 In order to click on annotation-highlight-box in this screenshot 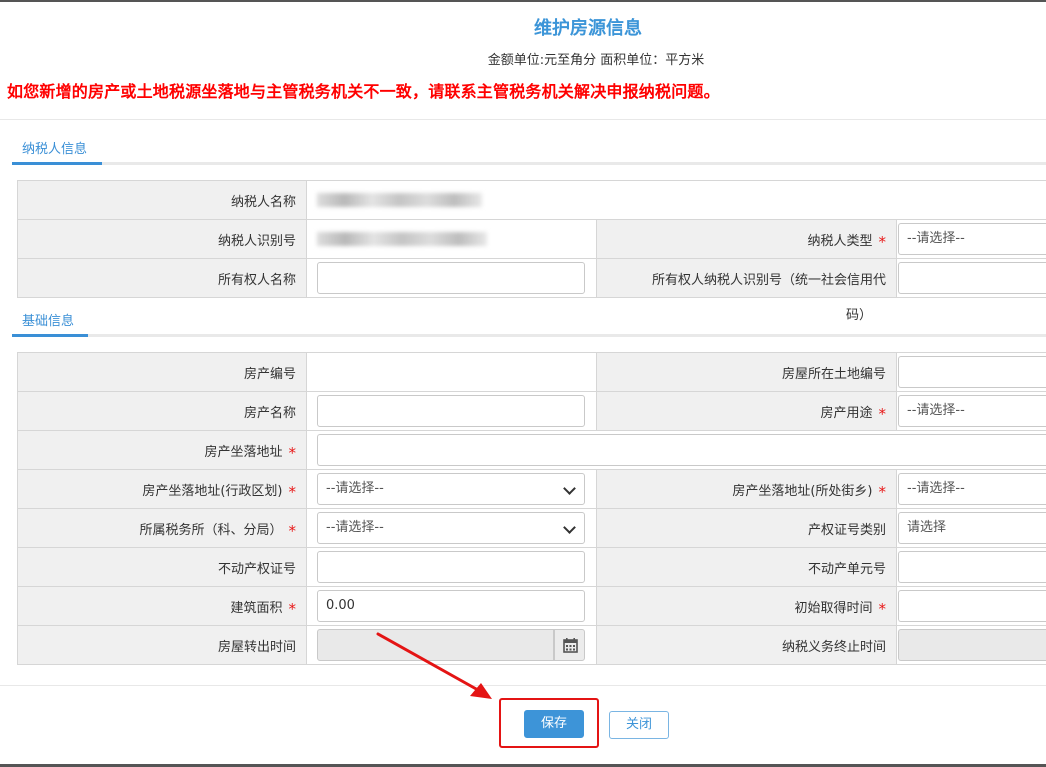, I will do `click(549, 723)`.